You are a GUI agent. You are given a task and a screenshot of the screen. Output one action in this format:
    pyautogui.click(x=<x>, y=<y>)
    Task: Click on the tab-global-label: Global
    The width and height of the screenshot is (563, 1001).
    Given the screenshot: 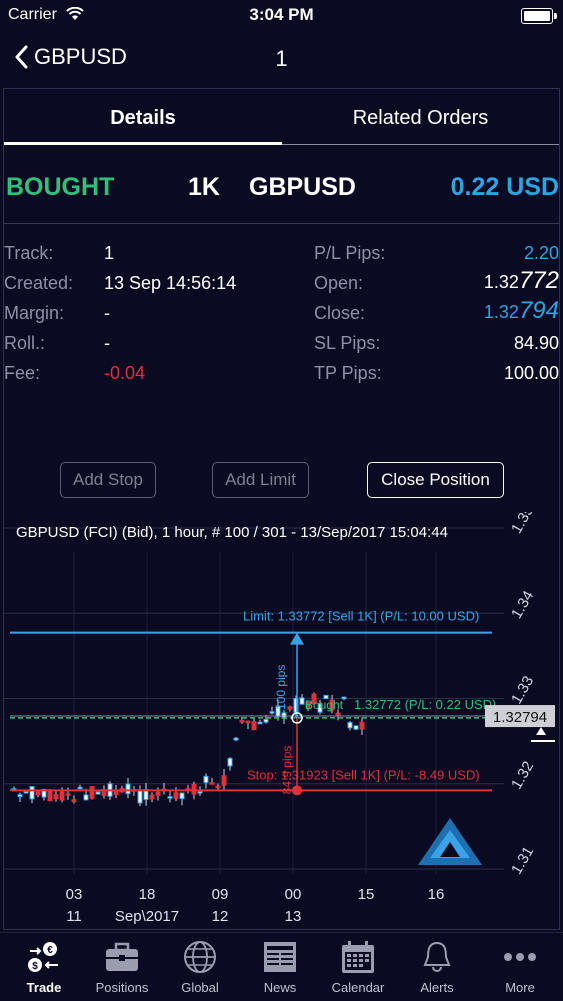 What is the action you would take?
    pyautogui.click(x=200, y=987)
    